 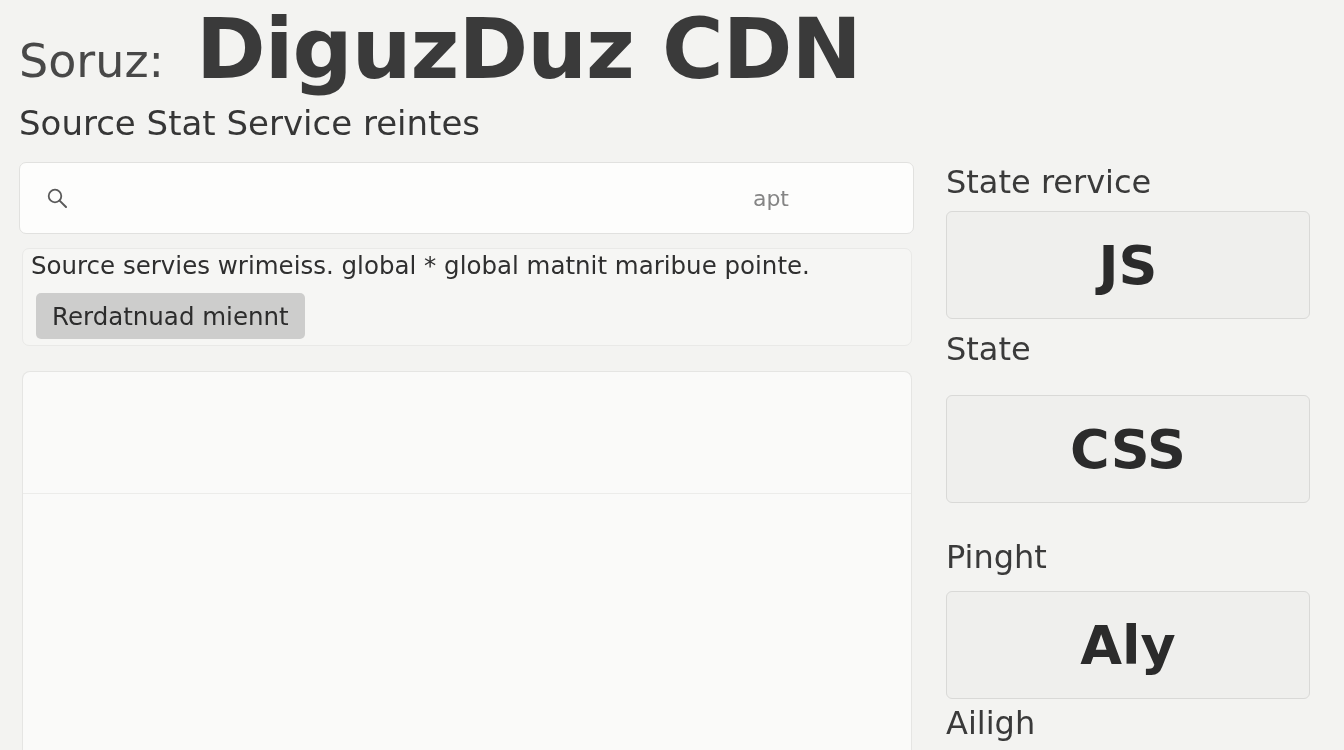 What do you see at coordinates (996, 557) in the screenshot?
I see `field-label: Pinght` at bounding box center [996, 557].